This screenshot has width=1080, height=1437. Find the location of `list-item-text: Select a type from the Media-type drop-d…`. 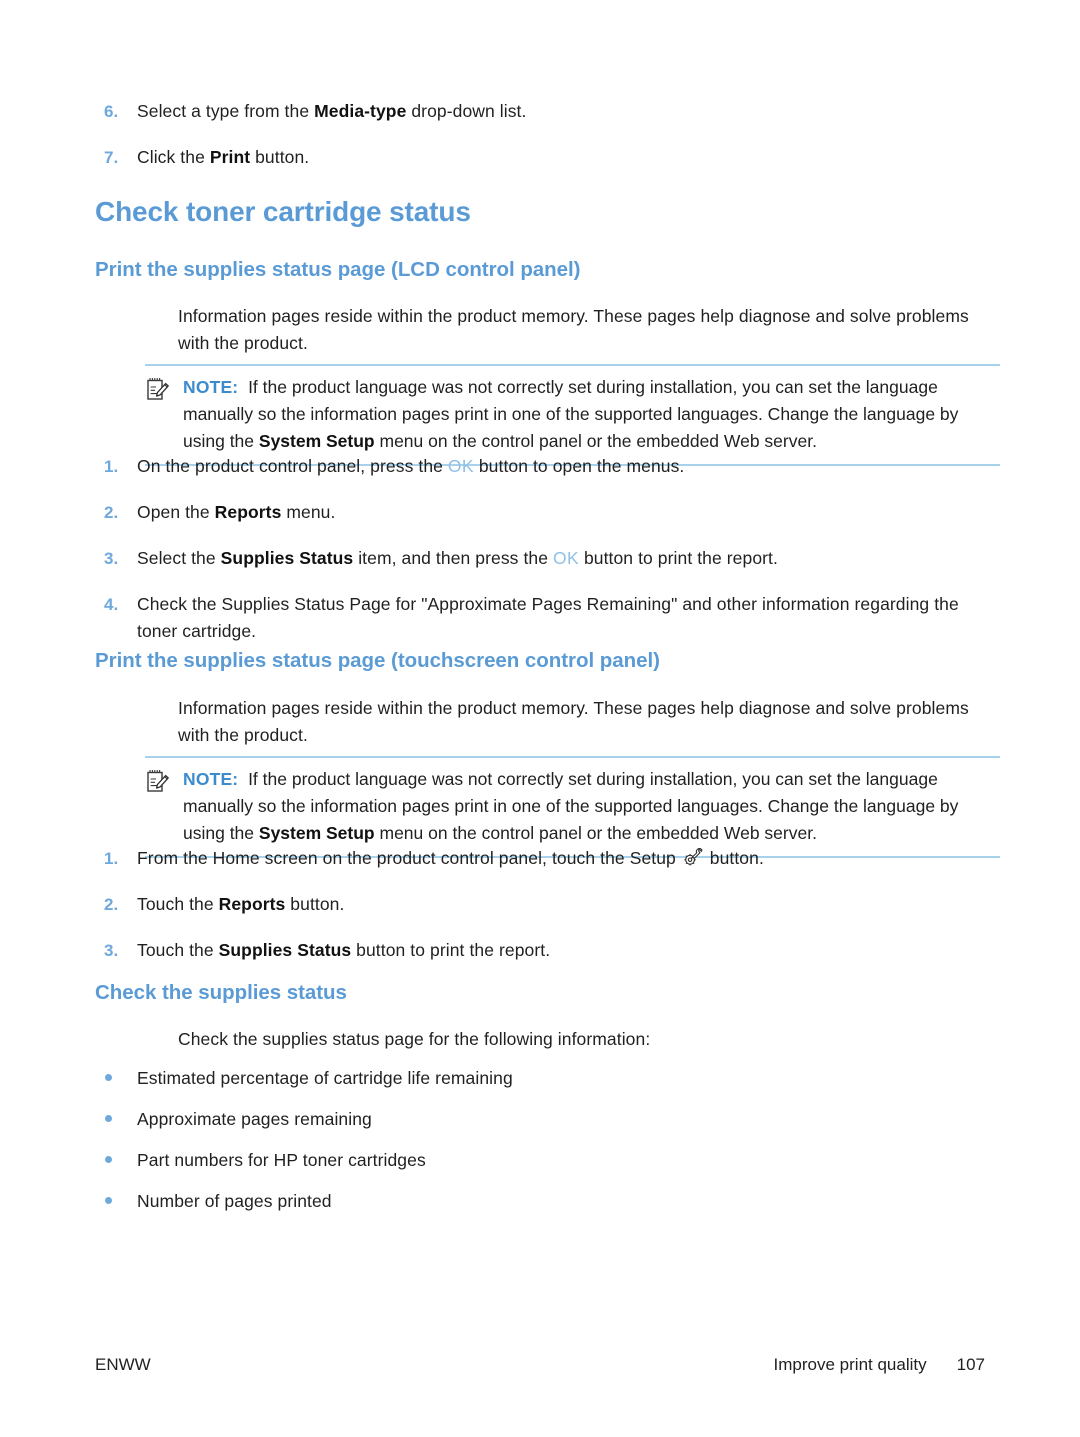

list-item-text: Select a type from the Media-type drop-d… is located at coordinates (561, 111).